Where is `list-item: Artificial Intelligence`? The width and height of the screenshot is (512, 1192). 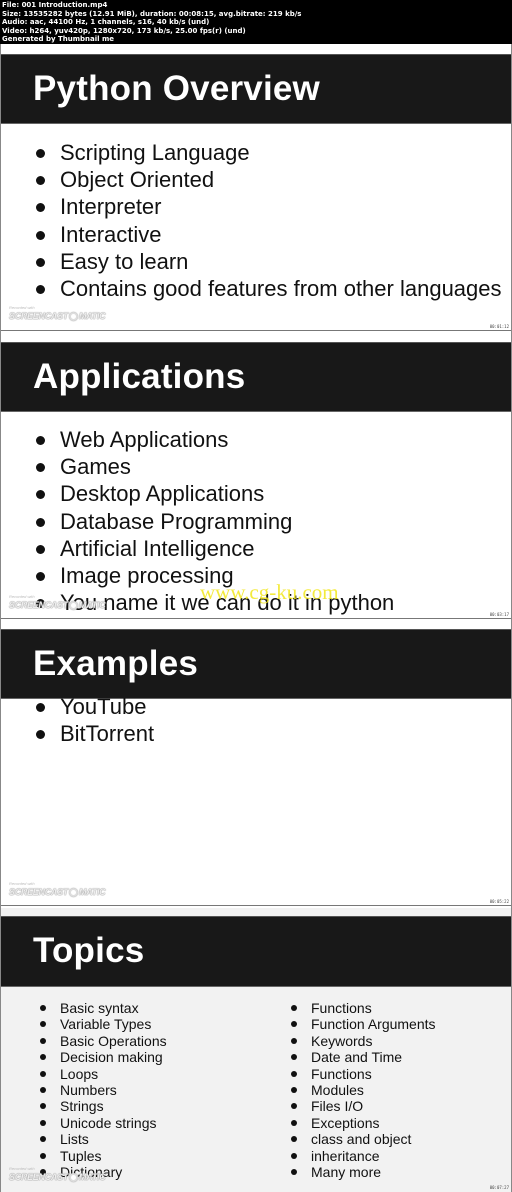 list-item: Artificial Intelligence is located at coordinates (256, 548).